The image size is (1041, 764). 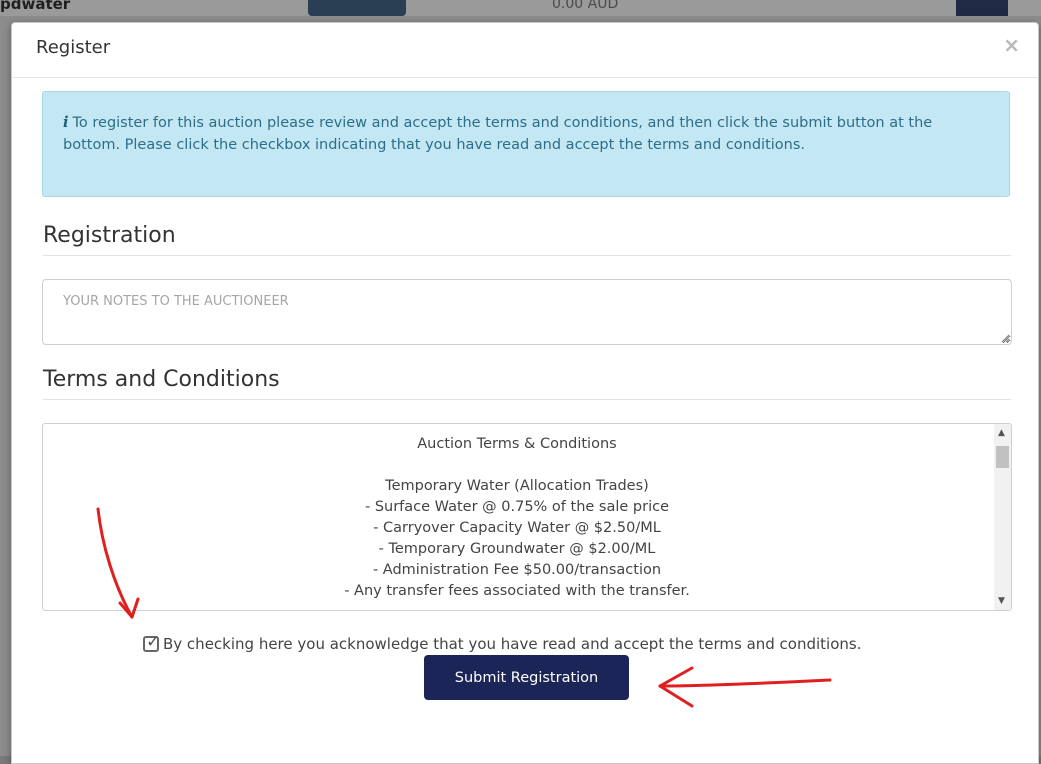 I want to click on submit-registration-button: Submit Registration, so click(x=526, y=677).